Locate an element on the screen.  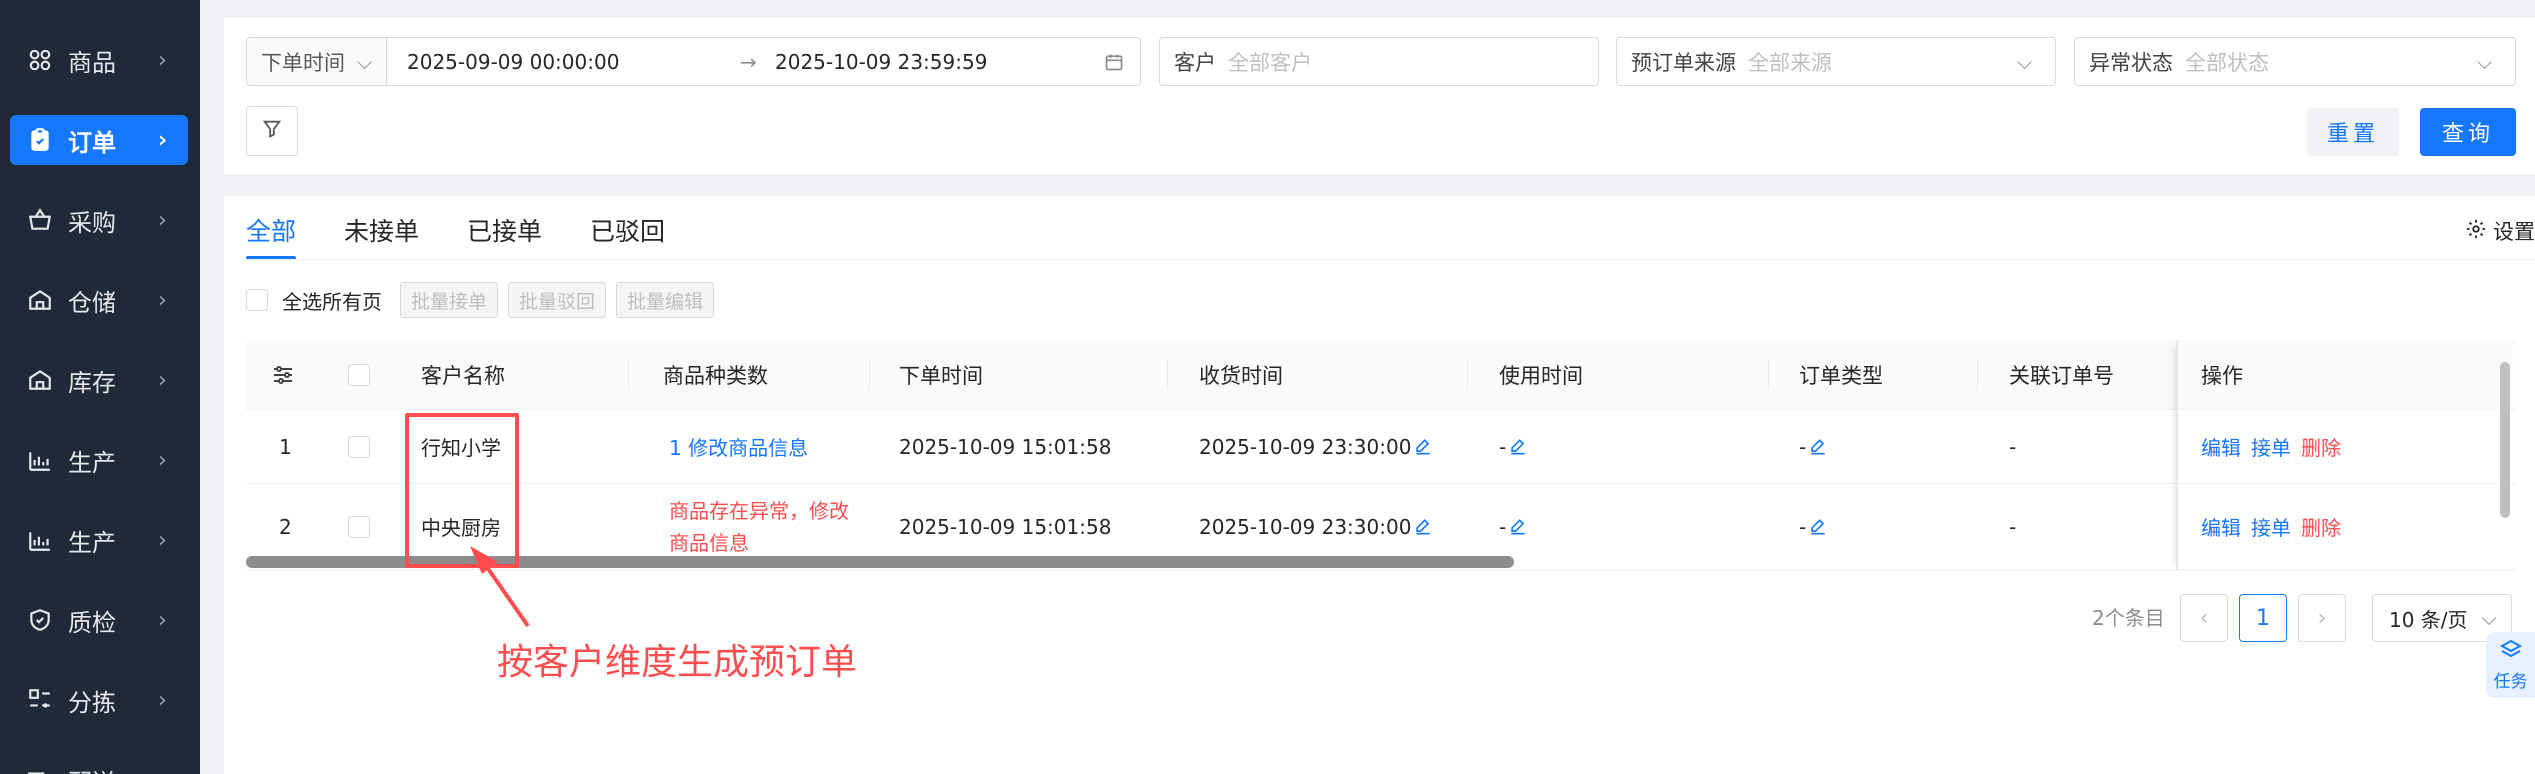
page-number-button: 1 is located at coordinates (2263, 618).